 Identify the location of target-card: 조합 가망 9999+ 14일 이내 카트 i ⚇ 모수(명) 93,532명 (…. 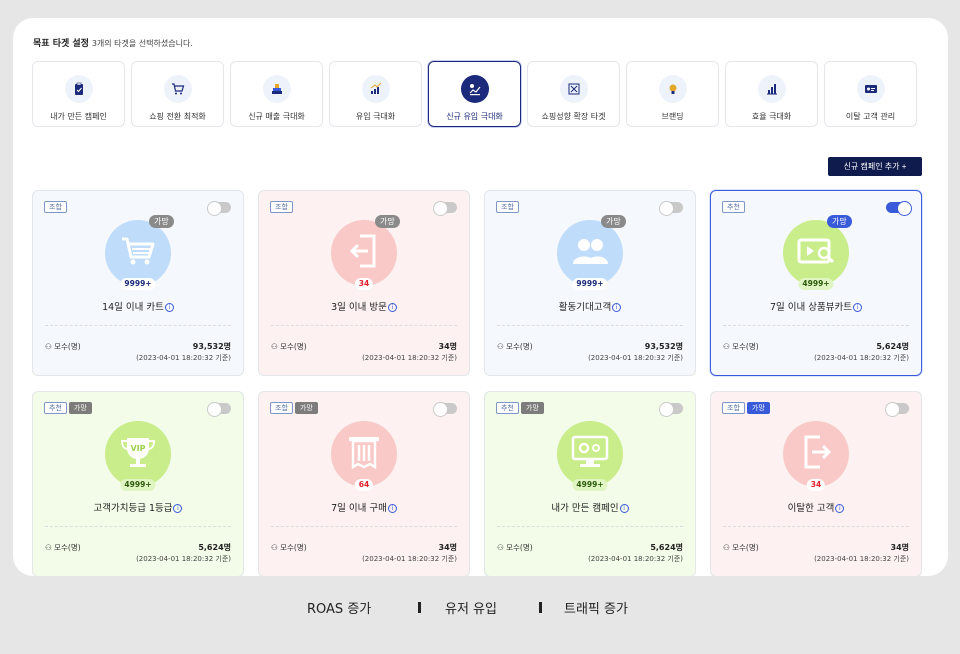
(138, 283).